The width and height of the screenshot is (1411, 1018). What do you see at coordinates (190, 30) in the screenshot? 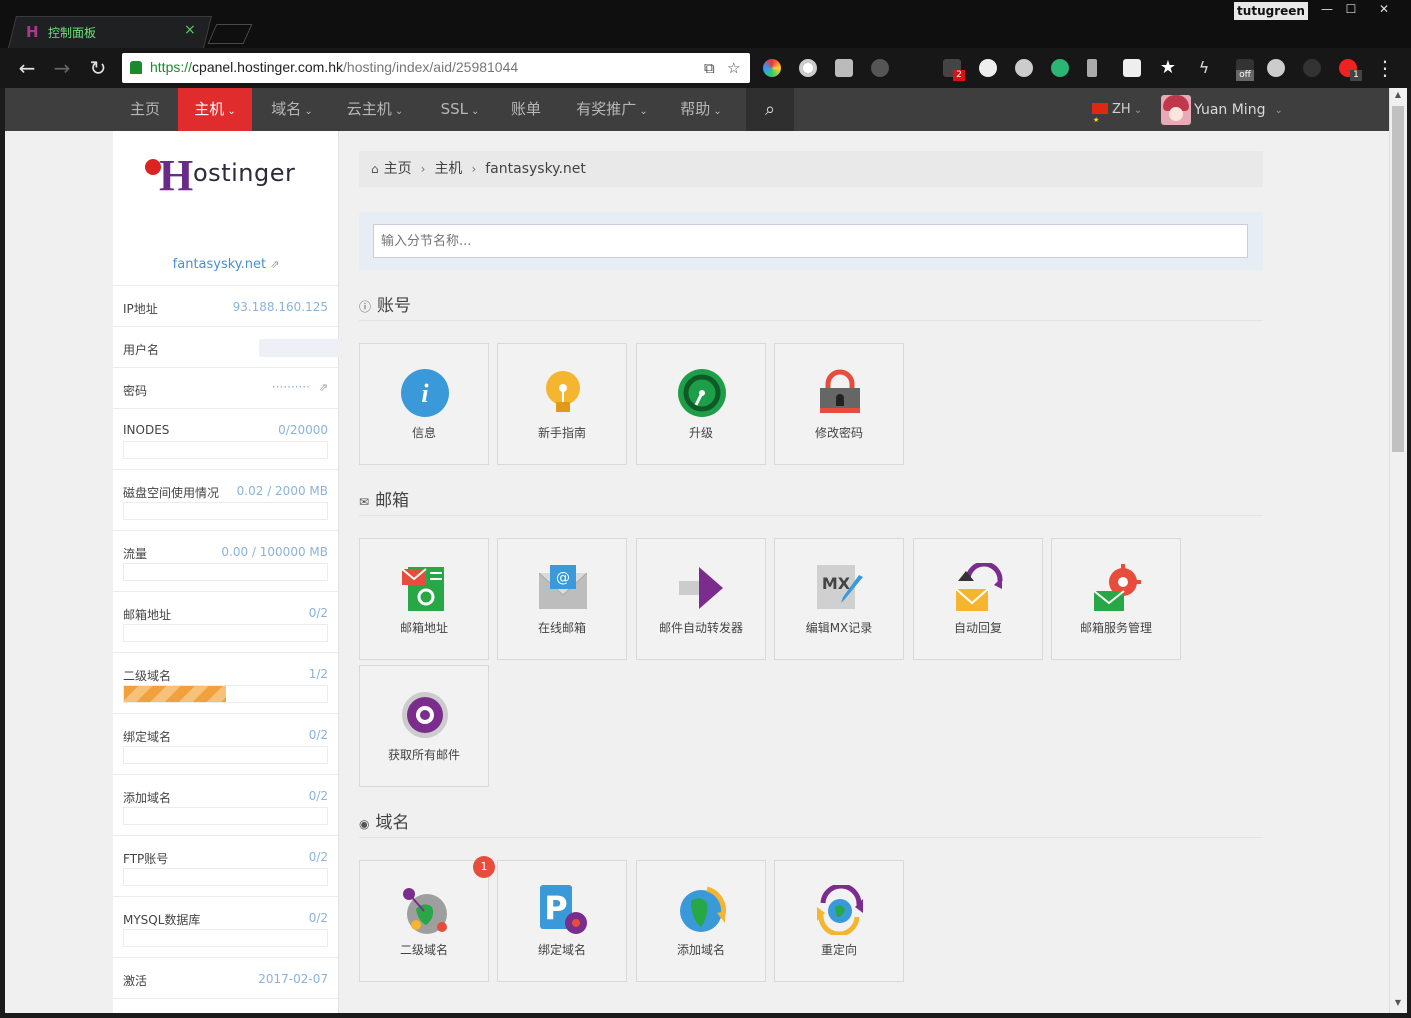
I see `tab-close-icon: ×` at bounding box center [190, 30].